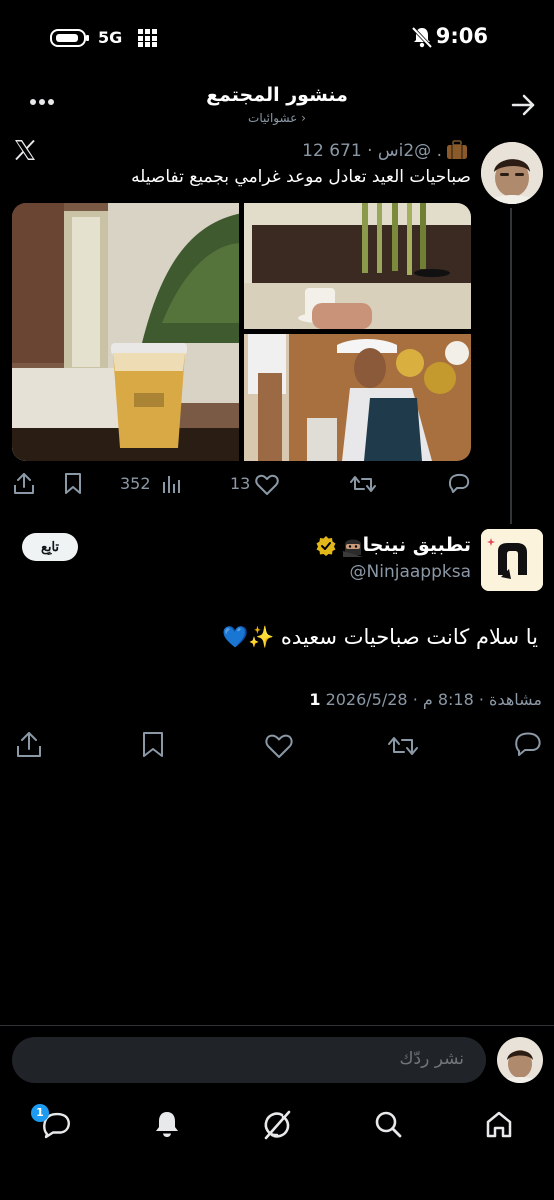 The image size is (554, 1200). What do you see at coordinates (150, 38) in the screenshot?
I see `signal-icon` at bounding box center [150, 38].